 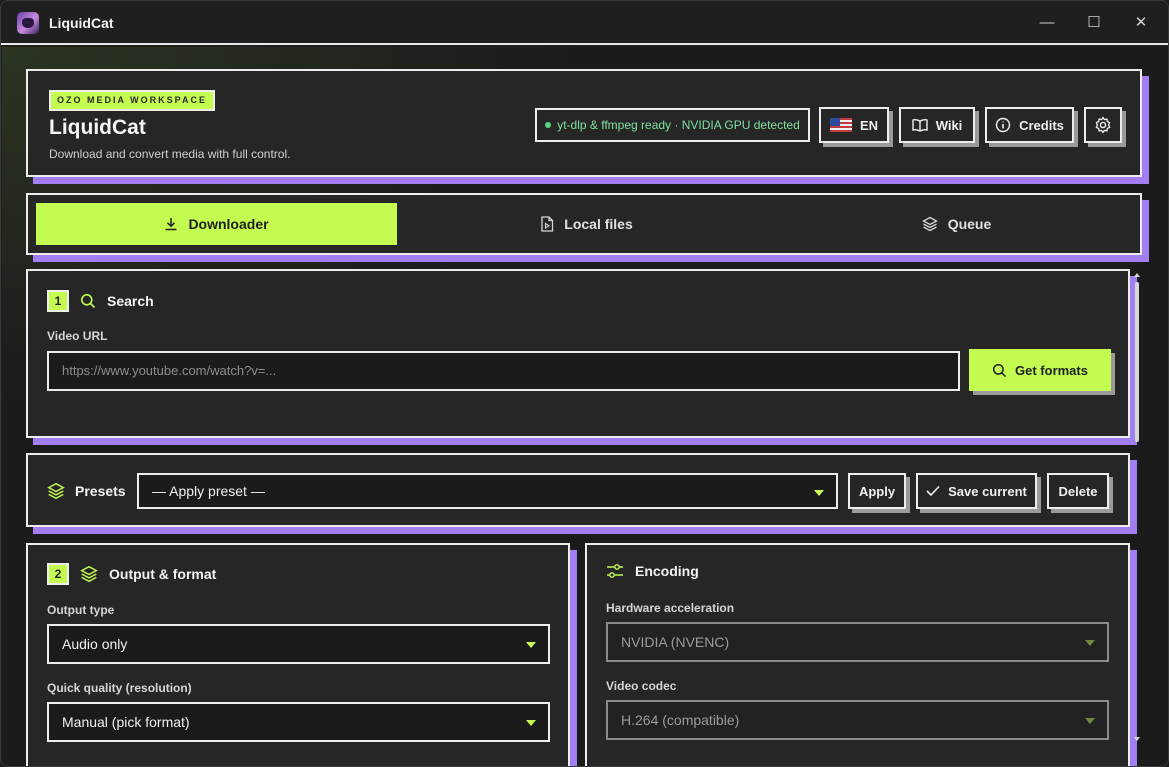 What do you see at coordinates (949, 125) in the screenshot?
I see `wiki-label: Wiki` at bounding box center [949, 125].